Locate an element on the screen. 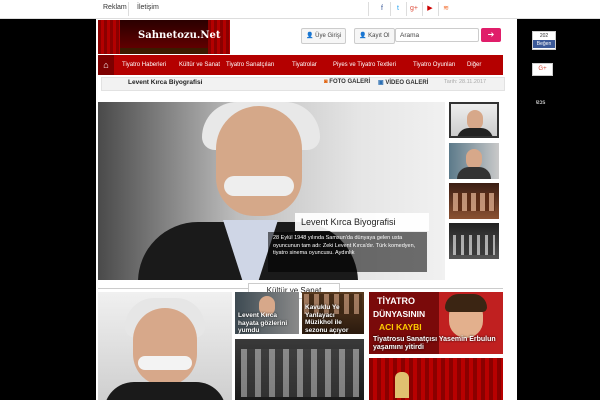 Image resolution: width=600 pixels, height=400 pixels. poster-line-3: ACI KAYBI is located at coordinates (400, 327).